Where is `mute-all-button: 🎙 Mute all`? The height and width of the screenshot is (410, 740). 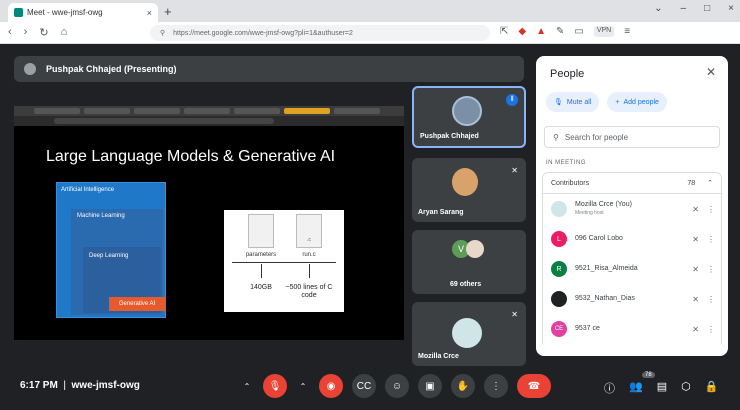 mute-all-button: 🎙 Mute all is located at coordinates (573, 102).